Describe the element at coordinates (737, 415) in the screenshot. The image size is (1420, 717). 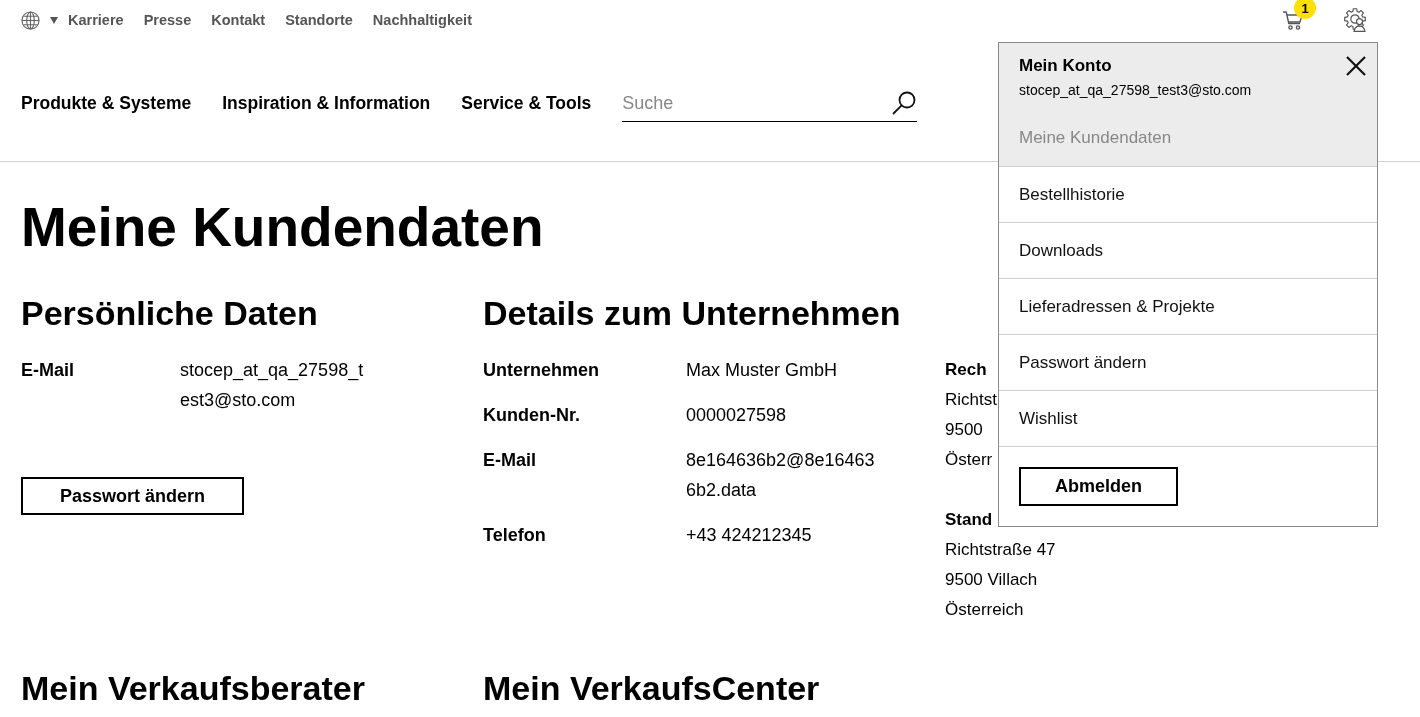
I see `field-value: 0000027598` at that location.